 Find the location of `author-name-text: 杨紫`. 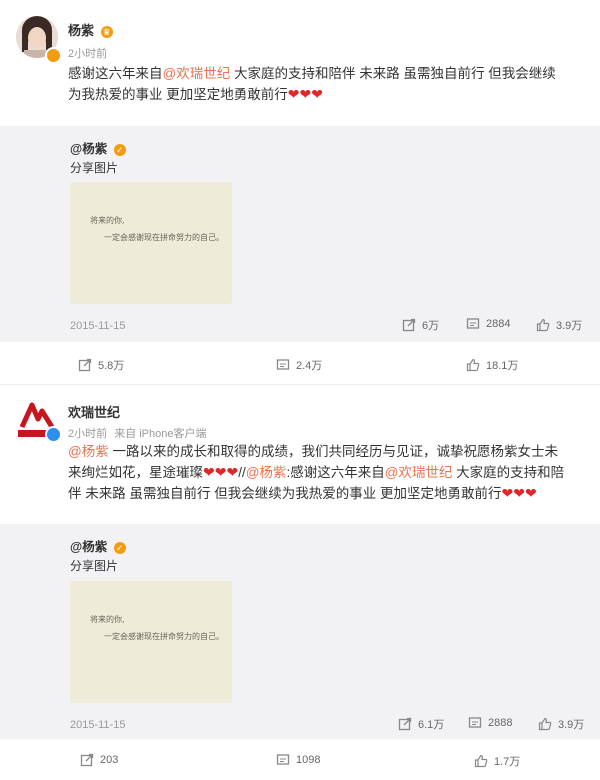

author-name-text: 杨紫 is located at coordinates (81, 30).